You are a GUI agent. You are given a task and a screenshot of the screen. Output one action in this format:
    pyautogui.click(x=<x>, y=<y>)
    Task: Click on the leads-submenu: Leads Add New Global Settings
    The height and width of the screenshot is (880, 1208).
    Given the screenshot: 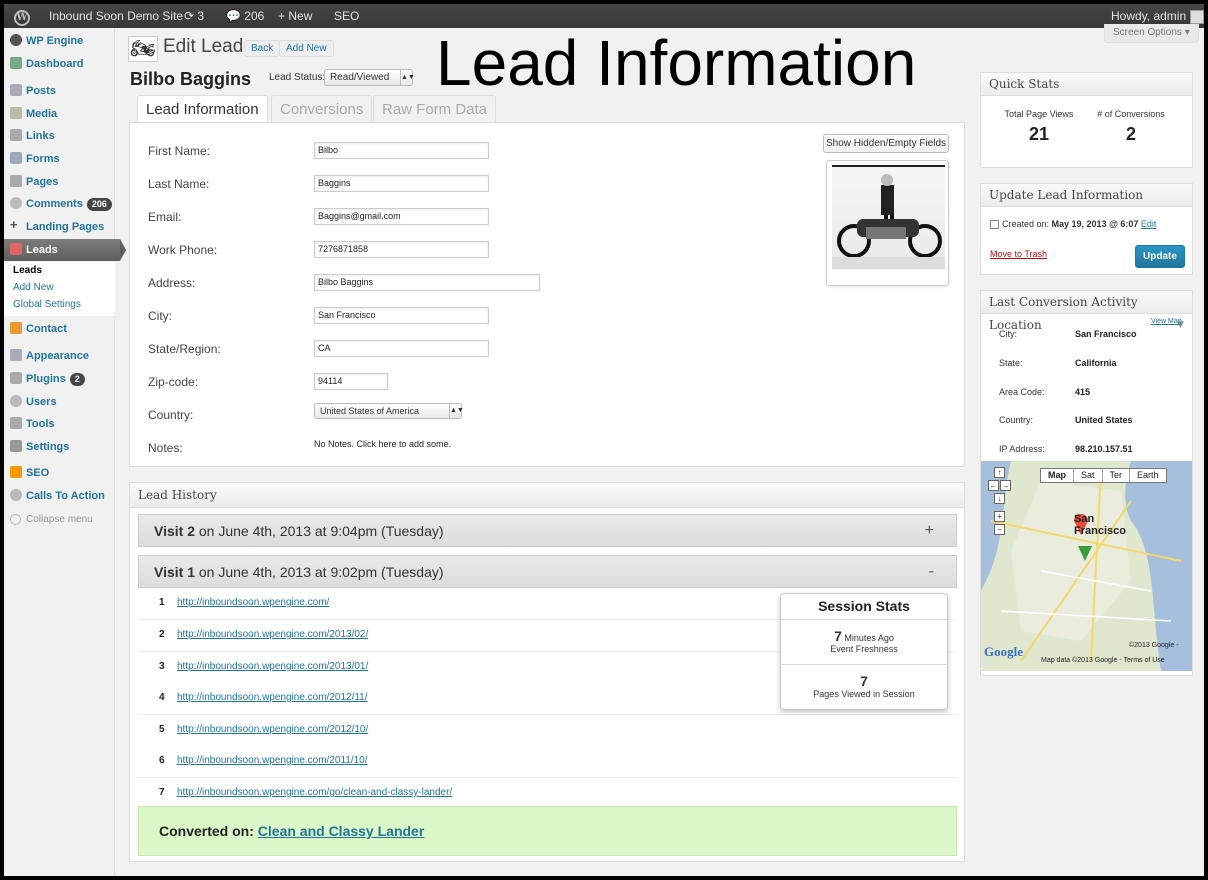 What is the action you would take?
    pyautogui.click(x=59, y=289)
    